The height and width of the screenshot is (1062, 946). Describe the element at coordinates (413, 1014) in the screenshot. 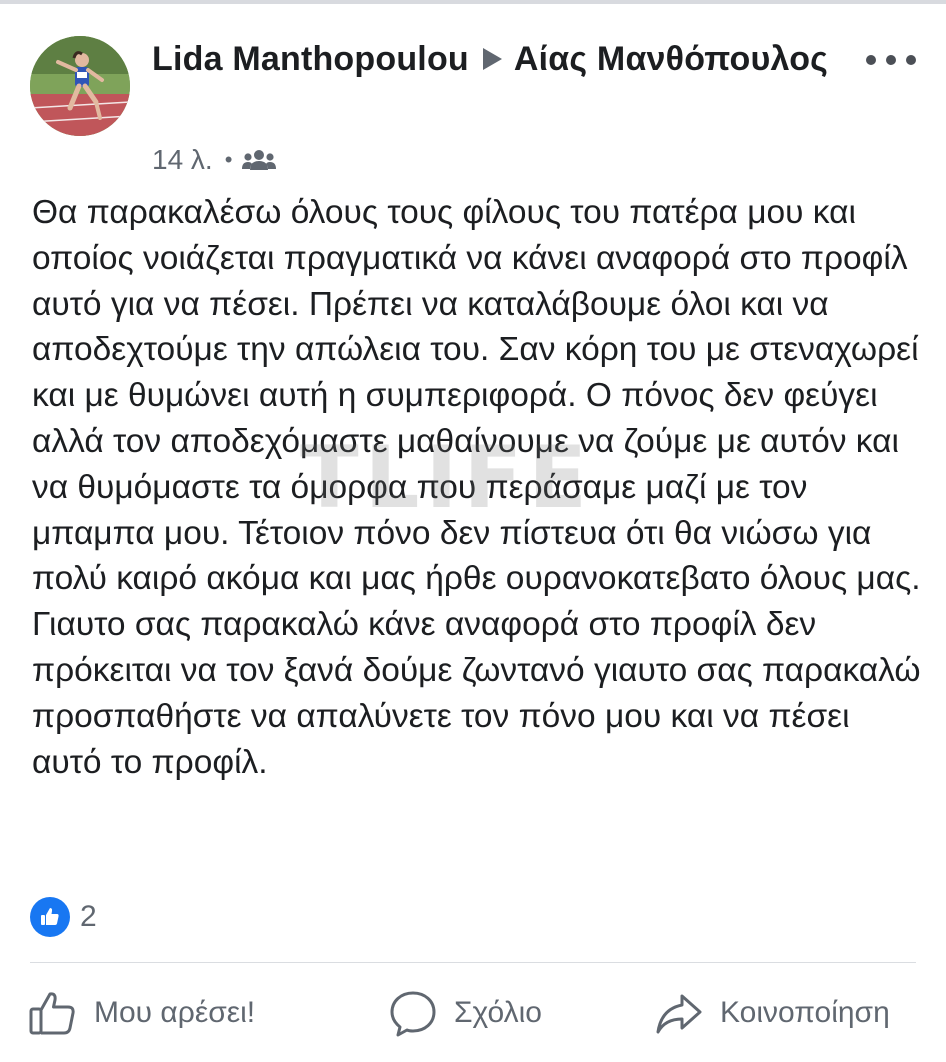

I see `comment-icon` at that location.